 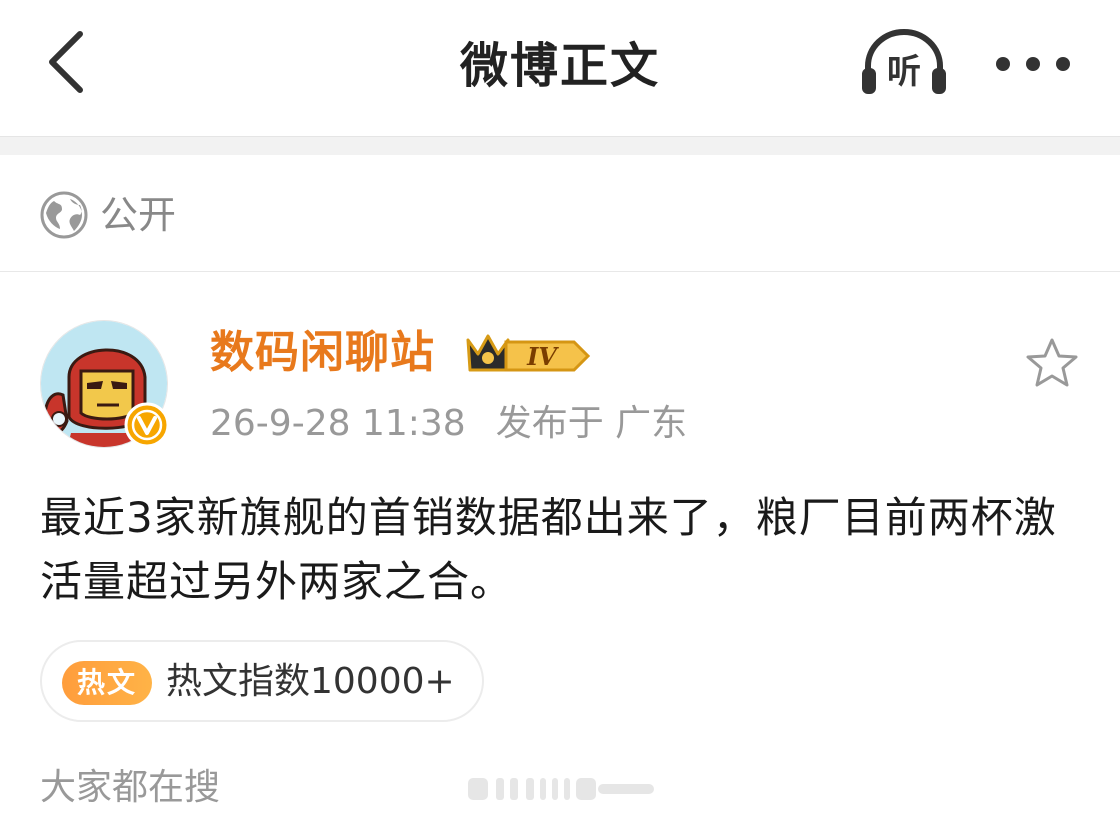 I want to click on more-dots-icon, so click(x=1033, y=64).